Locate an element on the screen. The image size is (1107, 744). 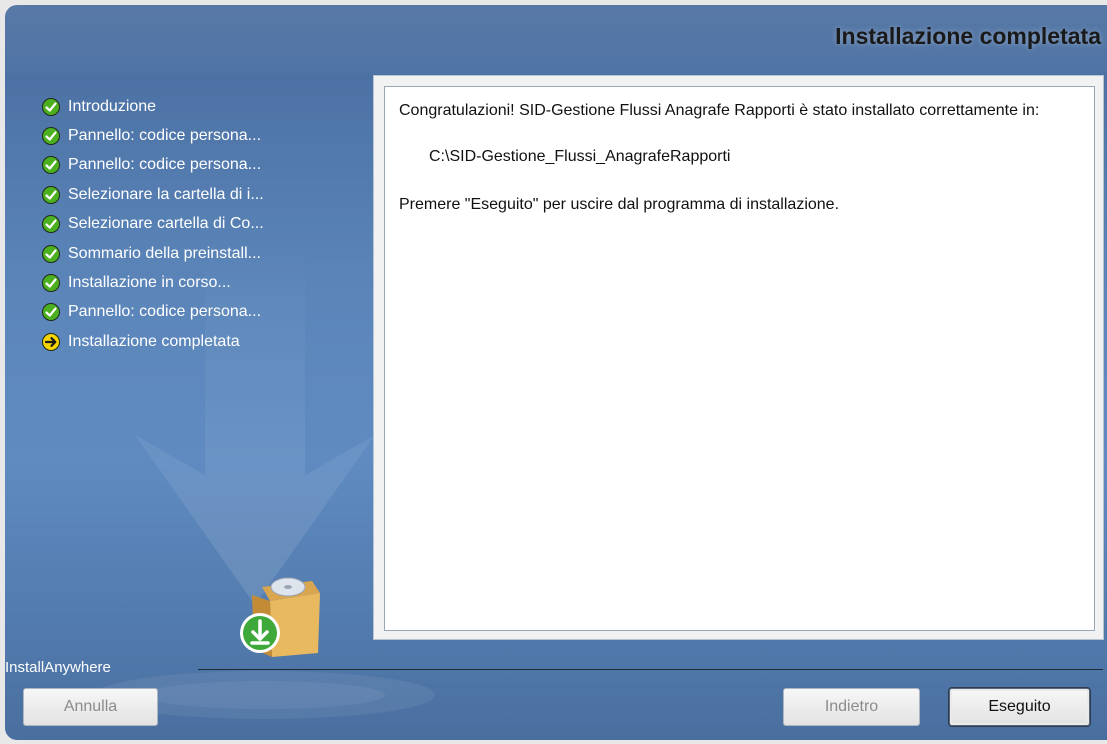
step-item: Introduzione is located at coordinates (201, 106).